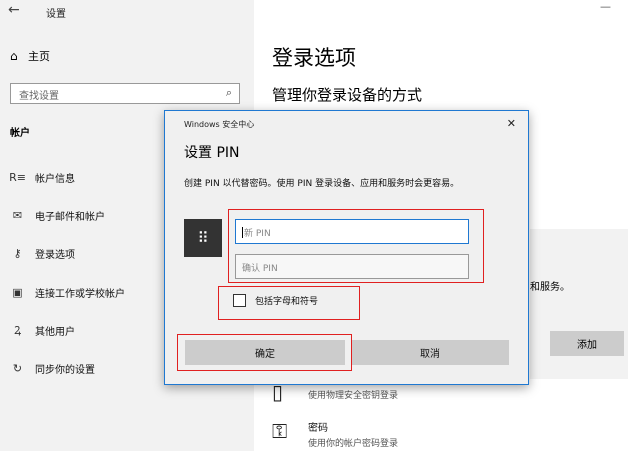  I want to click on page-subtitle: 管理你登录设备的方式, so click(347, 95).